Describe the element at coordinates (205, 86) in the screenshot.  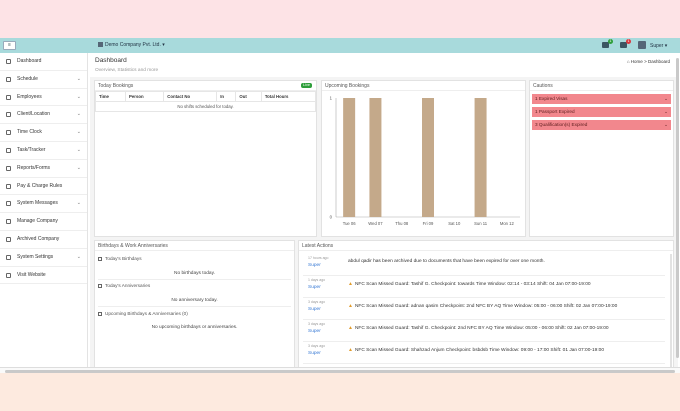
I see `panel-title: Today Bookings Live` at that location.